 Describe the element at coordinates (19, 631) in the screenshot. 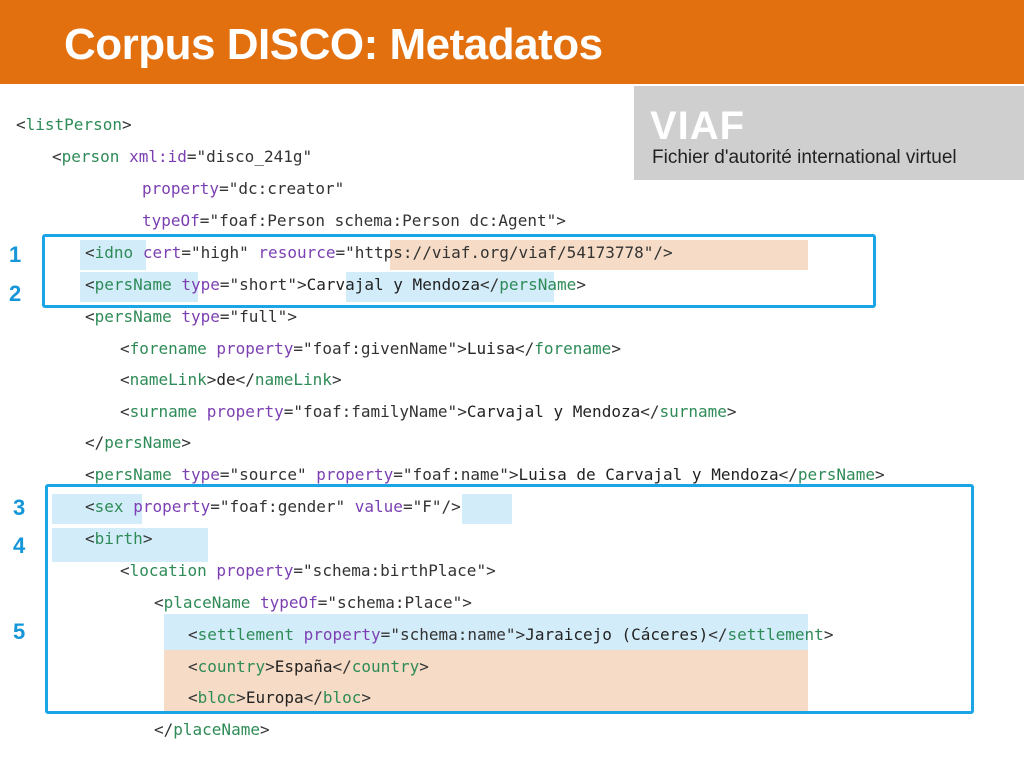

I see `marker-5: 5` at that location.